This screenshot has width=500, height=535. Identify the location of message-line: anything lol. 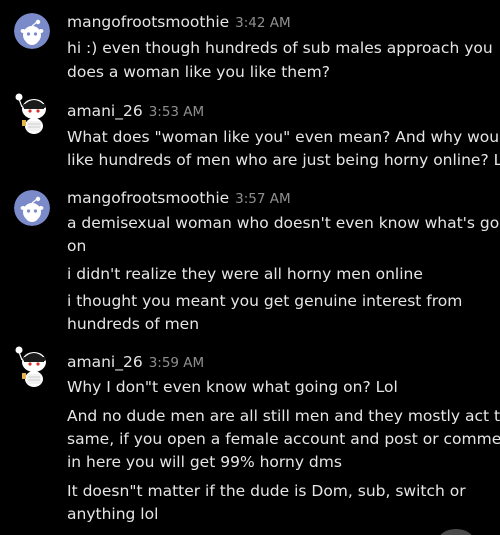
(113, 514).